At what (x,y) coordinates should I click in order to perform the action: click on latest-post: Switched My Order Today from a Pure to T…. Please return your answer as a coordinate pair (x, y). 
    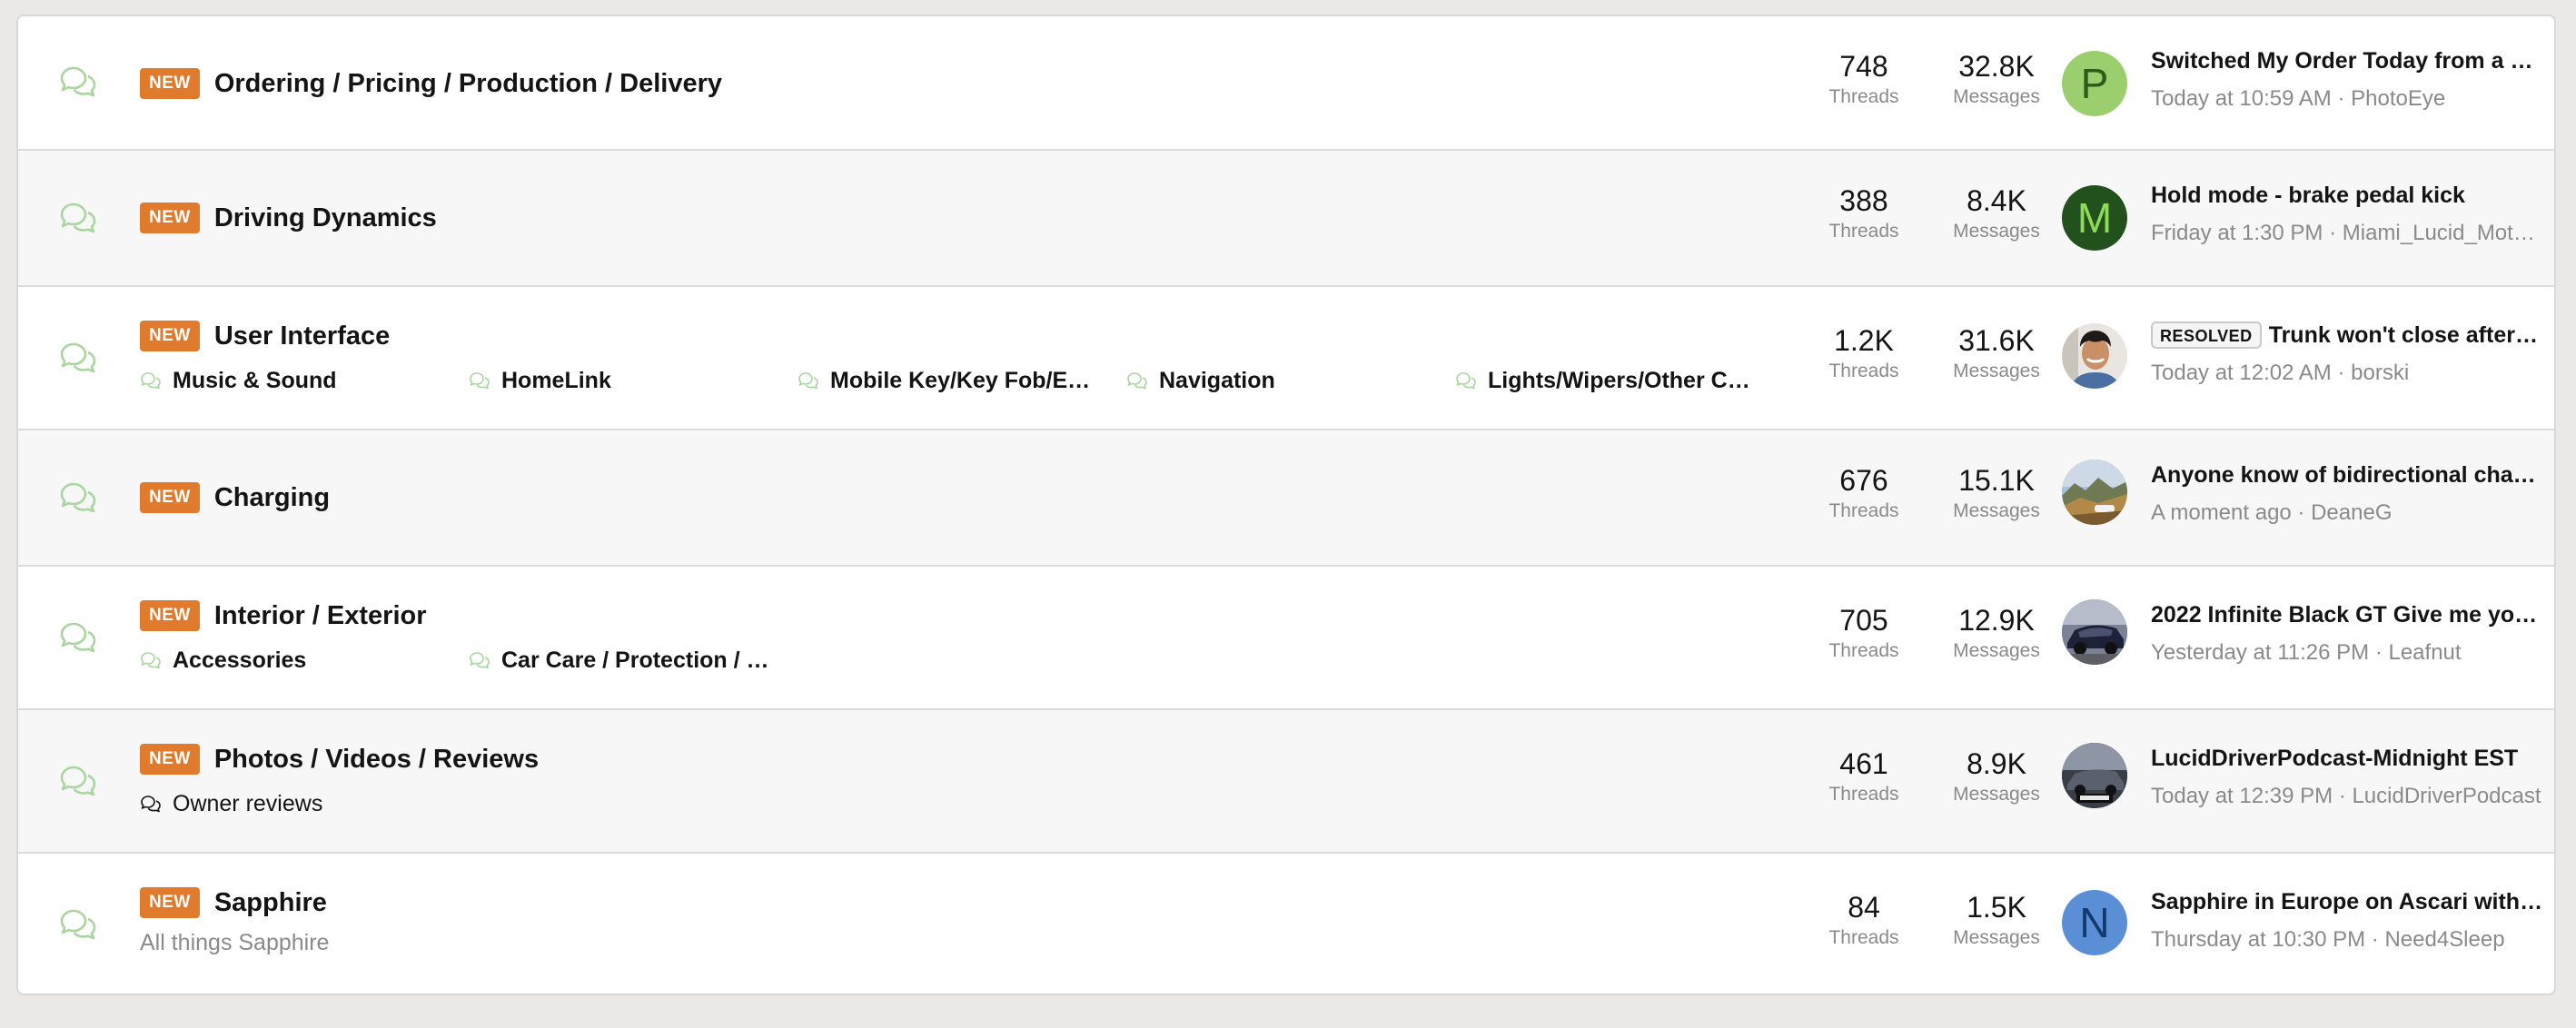
    Looking at the image, I should click on (2347, 79).